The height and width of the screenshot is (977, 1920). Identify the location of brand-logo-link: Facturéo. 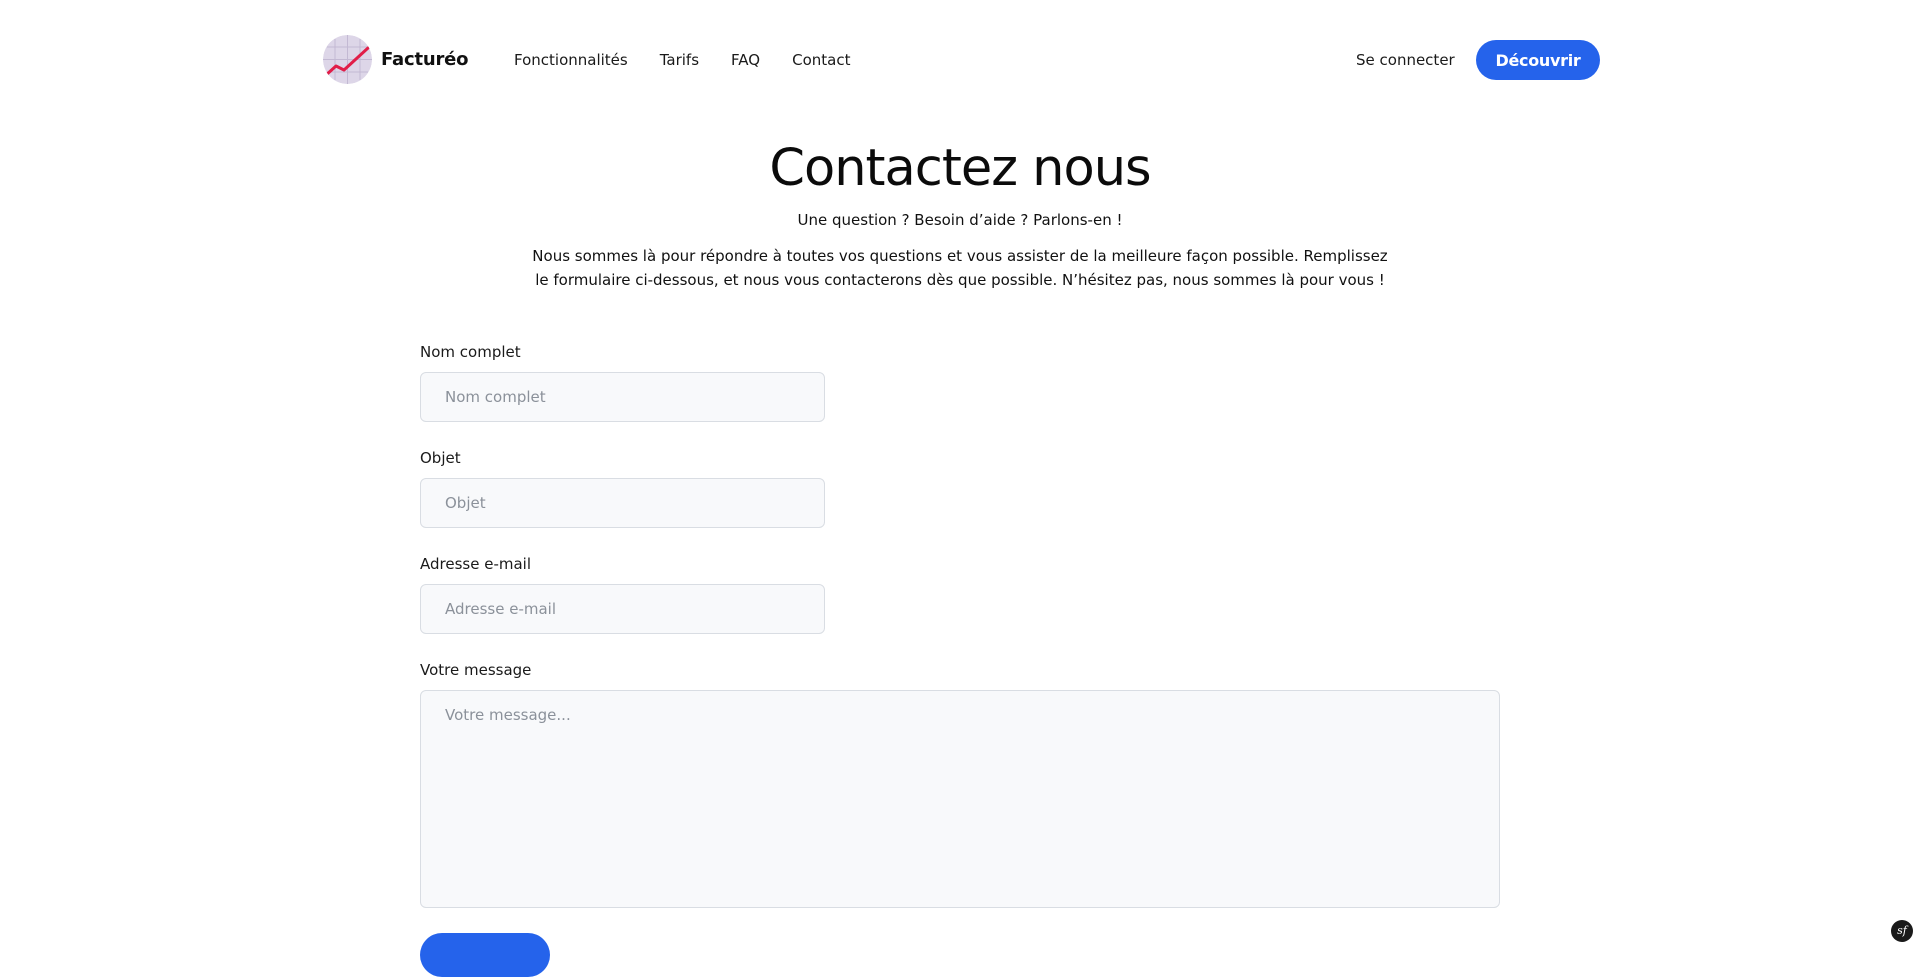
(396, 59).